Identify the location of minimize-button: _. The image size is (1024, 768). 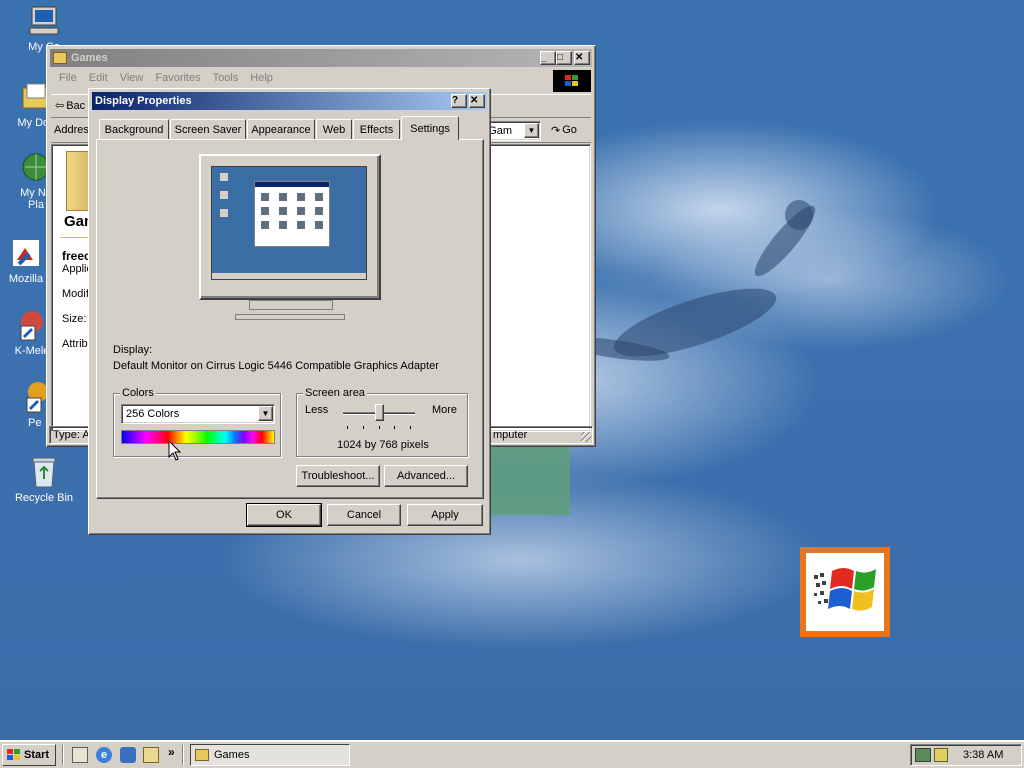
(548, 58).